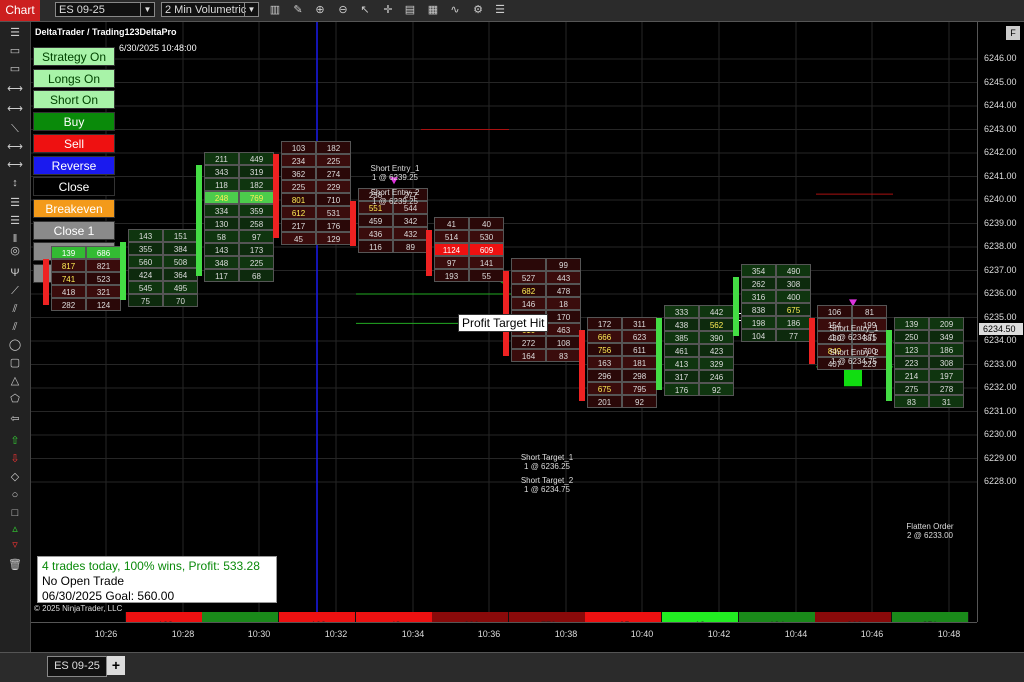 Image resolution: width=1024 pixels, height=682 pixels. What do you see at coordinates (343, 10) in the screenshot?
I see `zoom-out-icon: ⊖` at bounding box center [343, 10].